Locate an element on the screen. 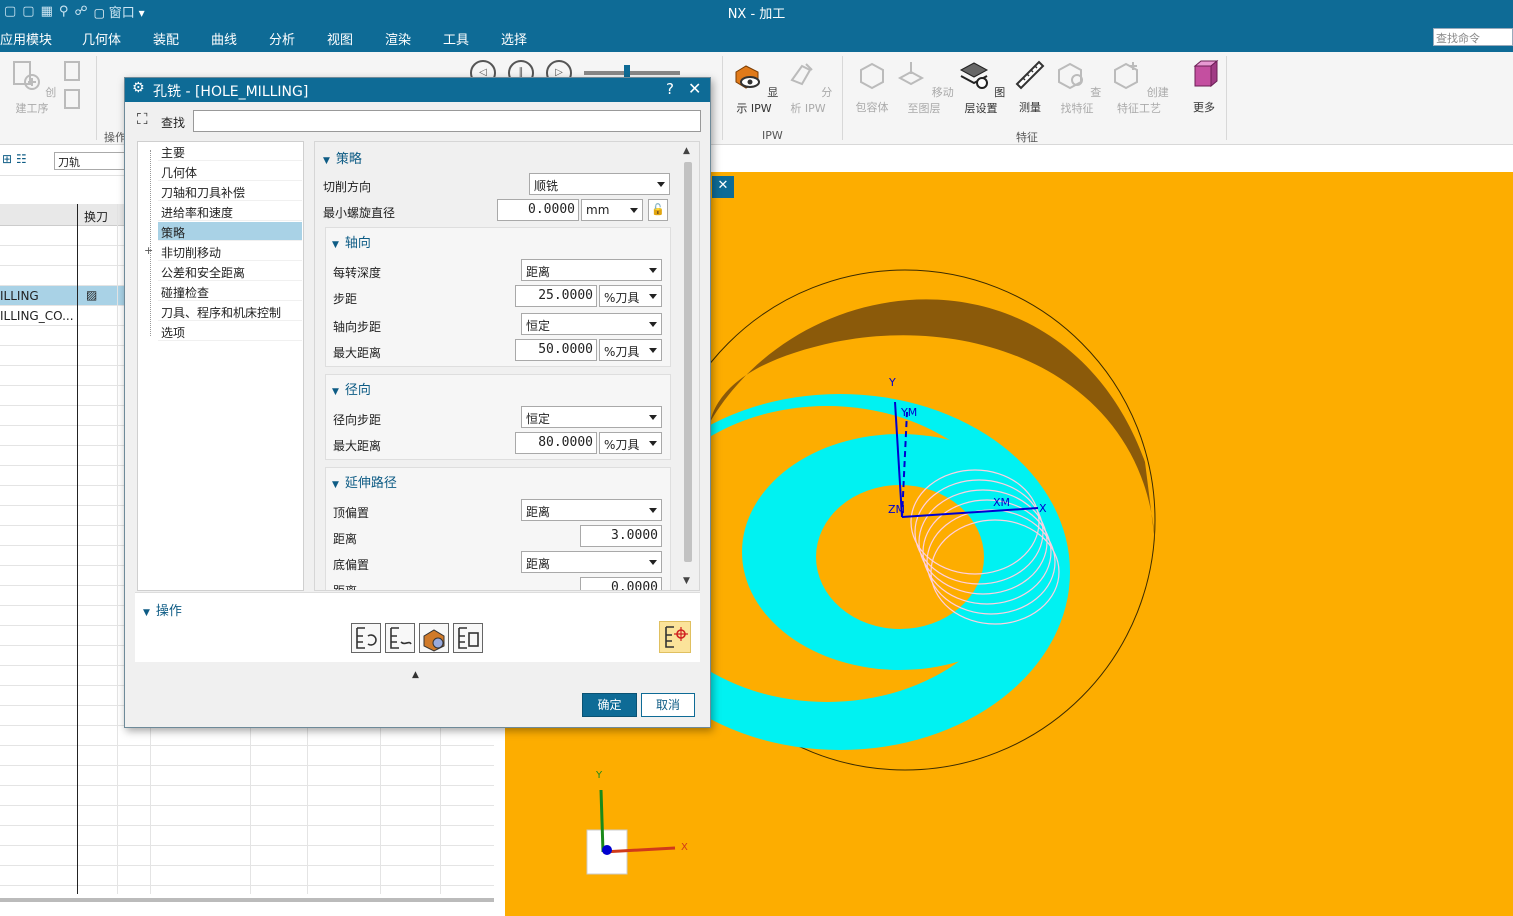  move-to-layer-button: 移动至图层 is located at coordinates (924, 87).